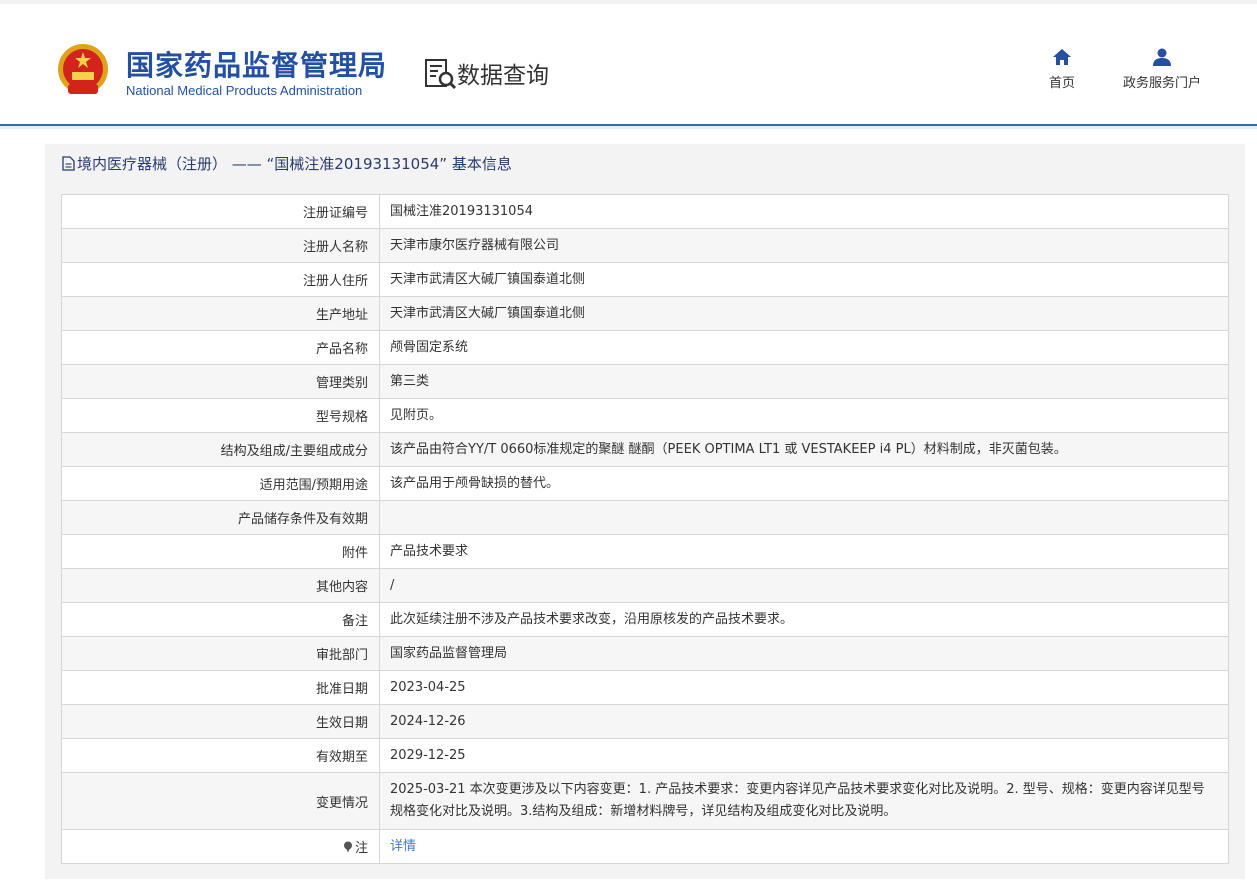 The width and height of the screenshot is (1257, 884). Describe the element at coordinates (221, 415) in the screenshot. I see `field-label: 型号规格` at that location.